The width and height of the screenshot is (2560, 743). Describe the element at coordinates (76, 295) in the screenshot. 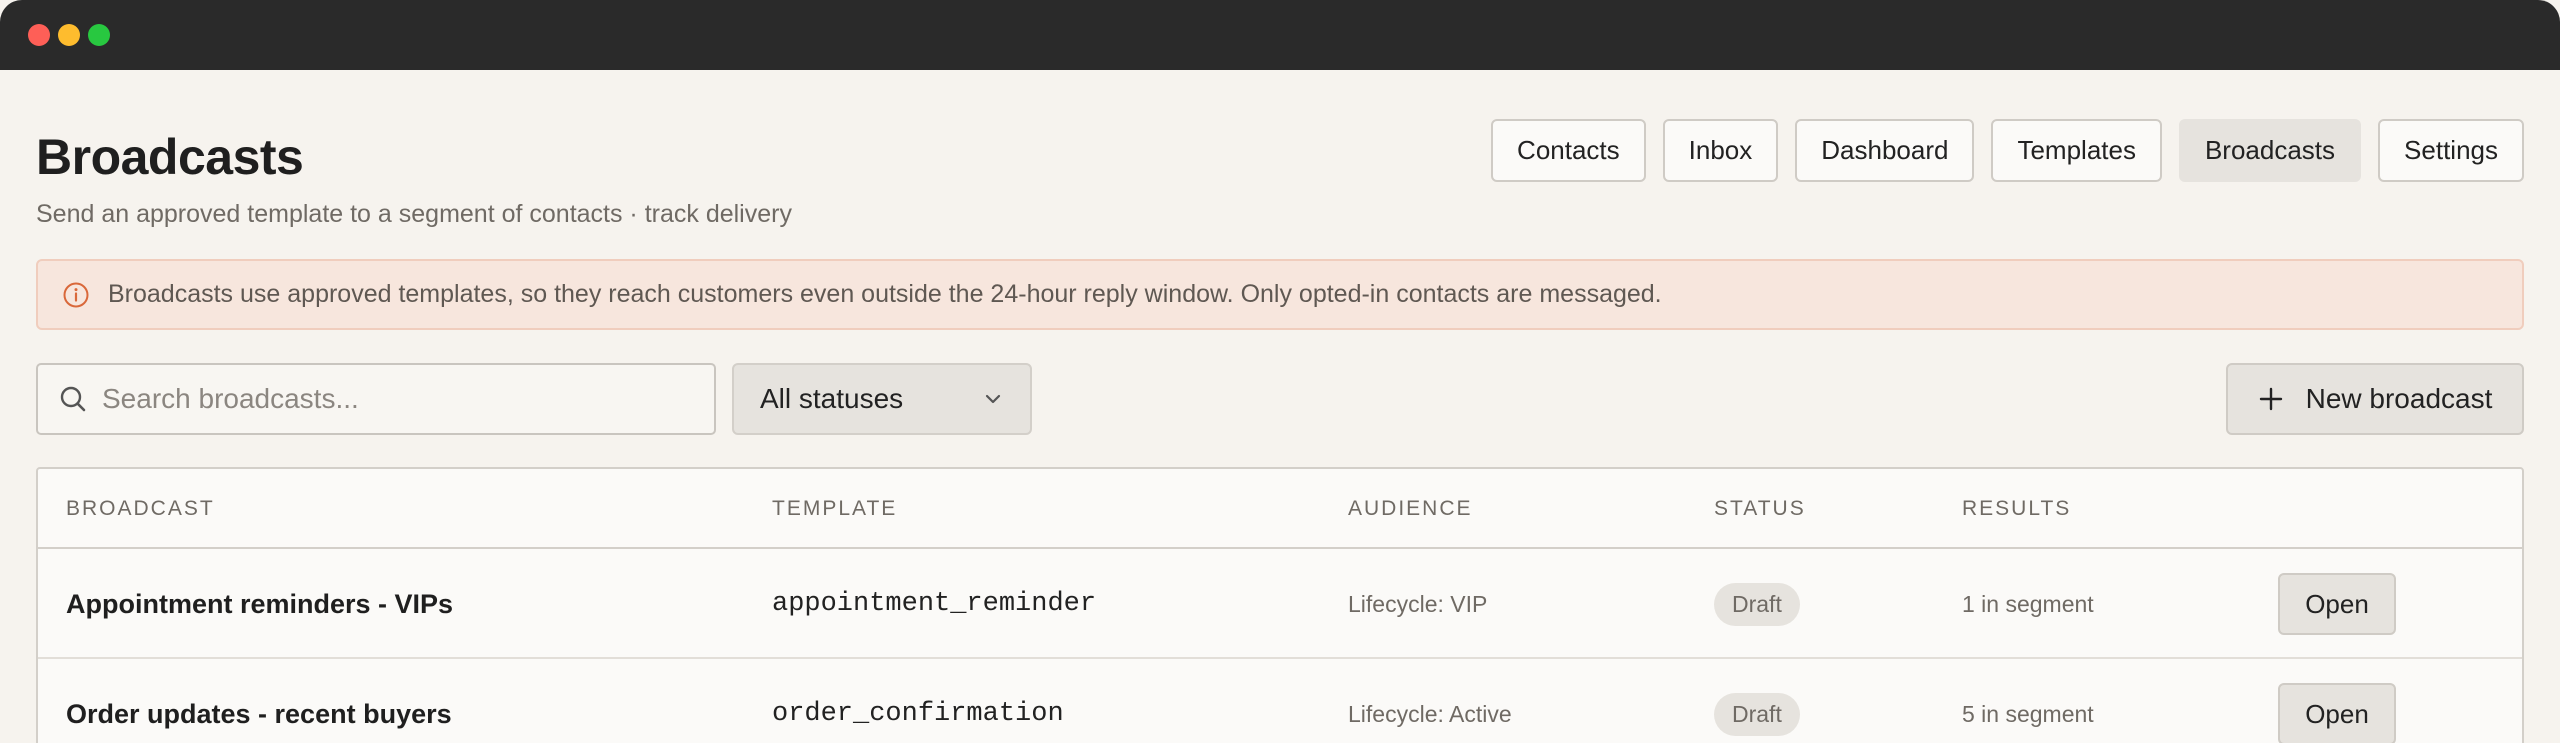

I see `info-circle-icon` at that location.